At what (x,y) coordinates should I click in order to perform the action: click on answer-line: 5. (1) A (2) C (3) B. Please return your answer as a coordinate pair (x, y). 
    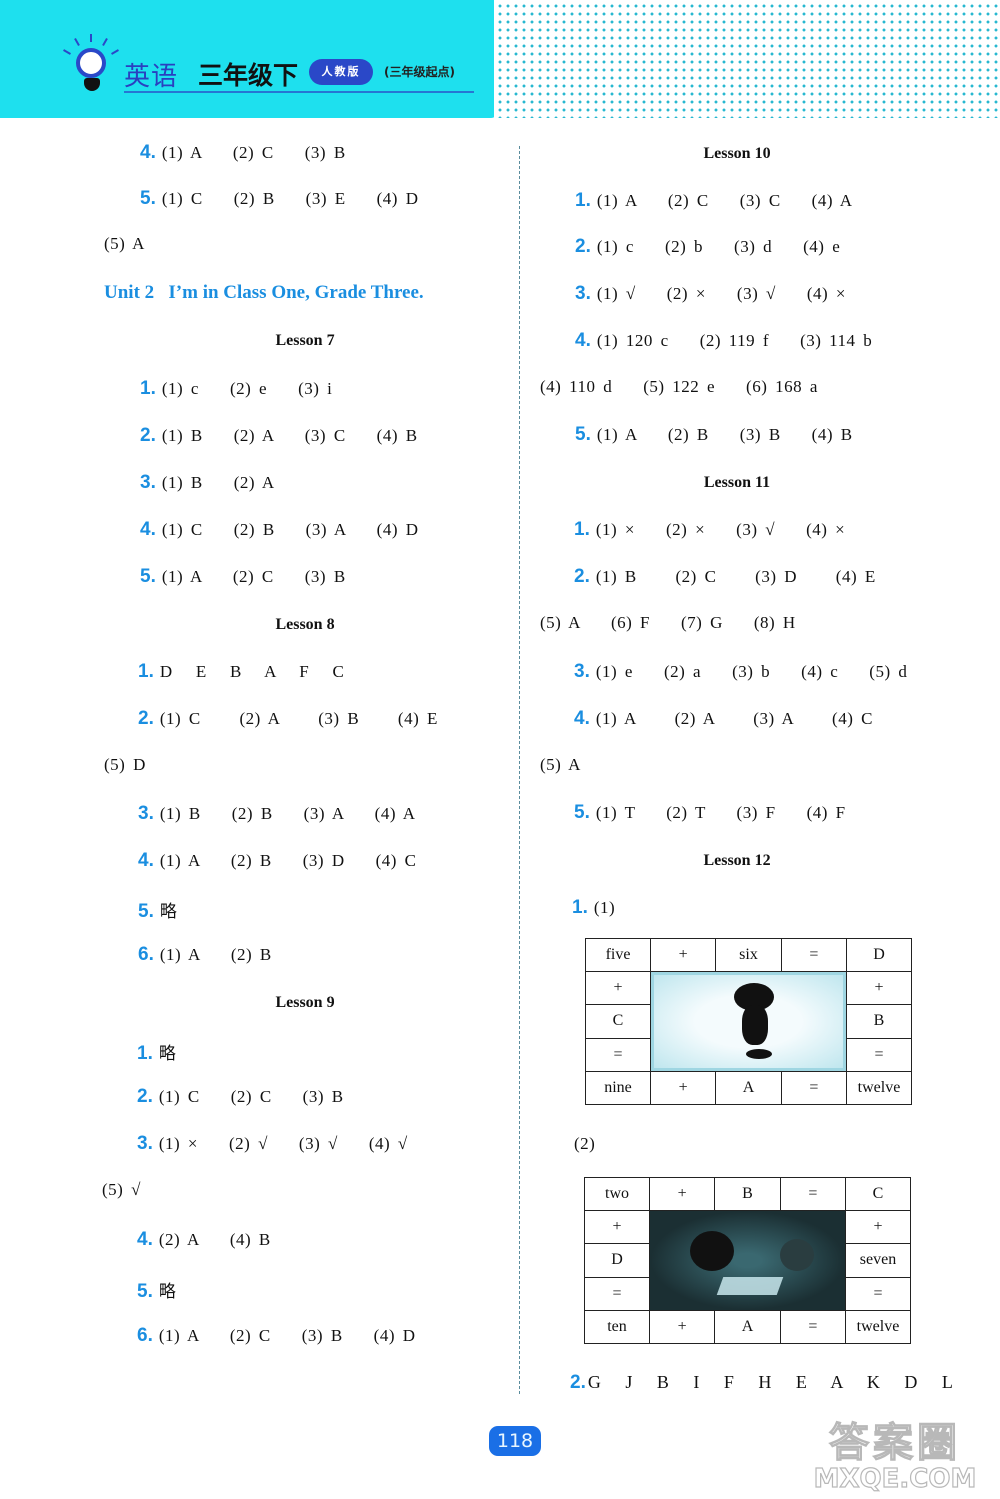
    Looking at the image, I should click on (243, 576).